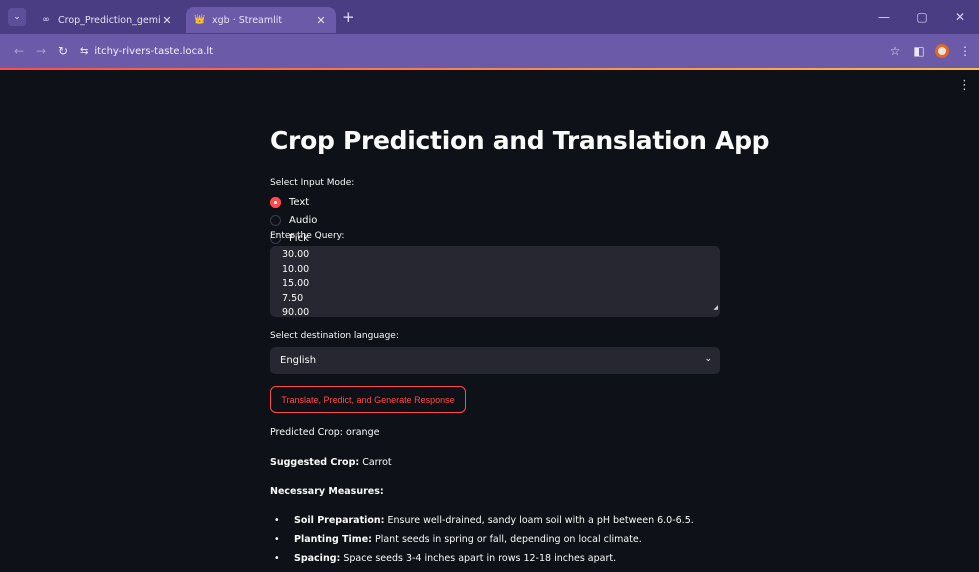 This screenshot has width=979, height=572. Describe the element at coordinates (495, 360) in the screenshot. I see `language-select: English ⌄` at that location.